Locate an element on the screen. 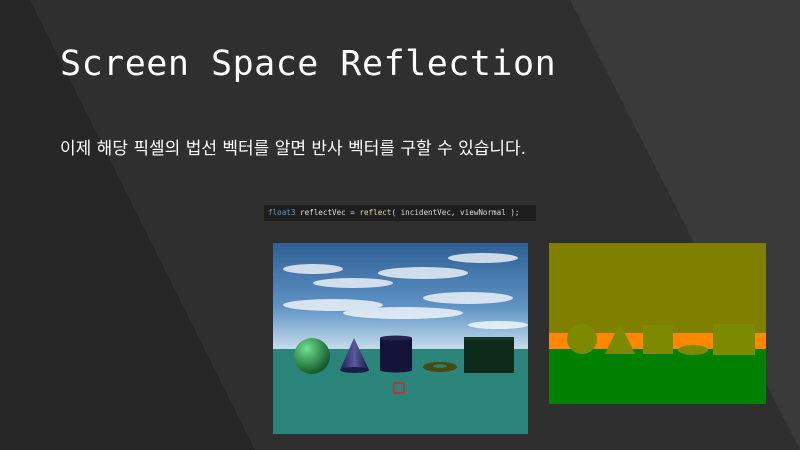 This screenshot has width=800, height=450. code-func: reflect is located at coordinates (375, 212).